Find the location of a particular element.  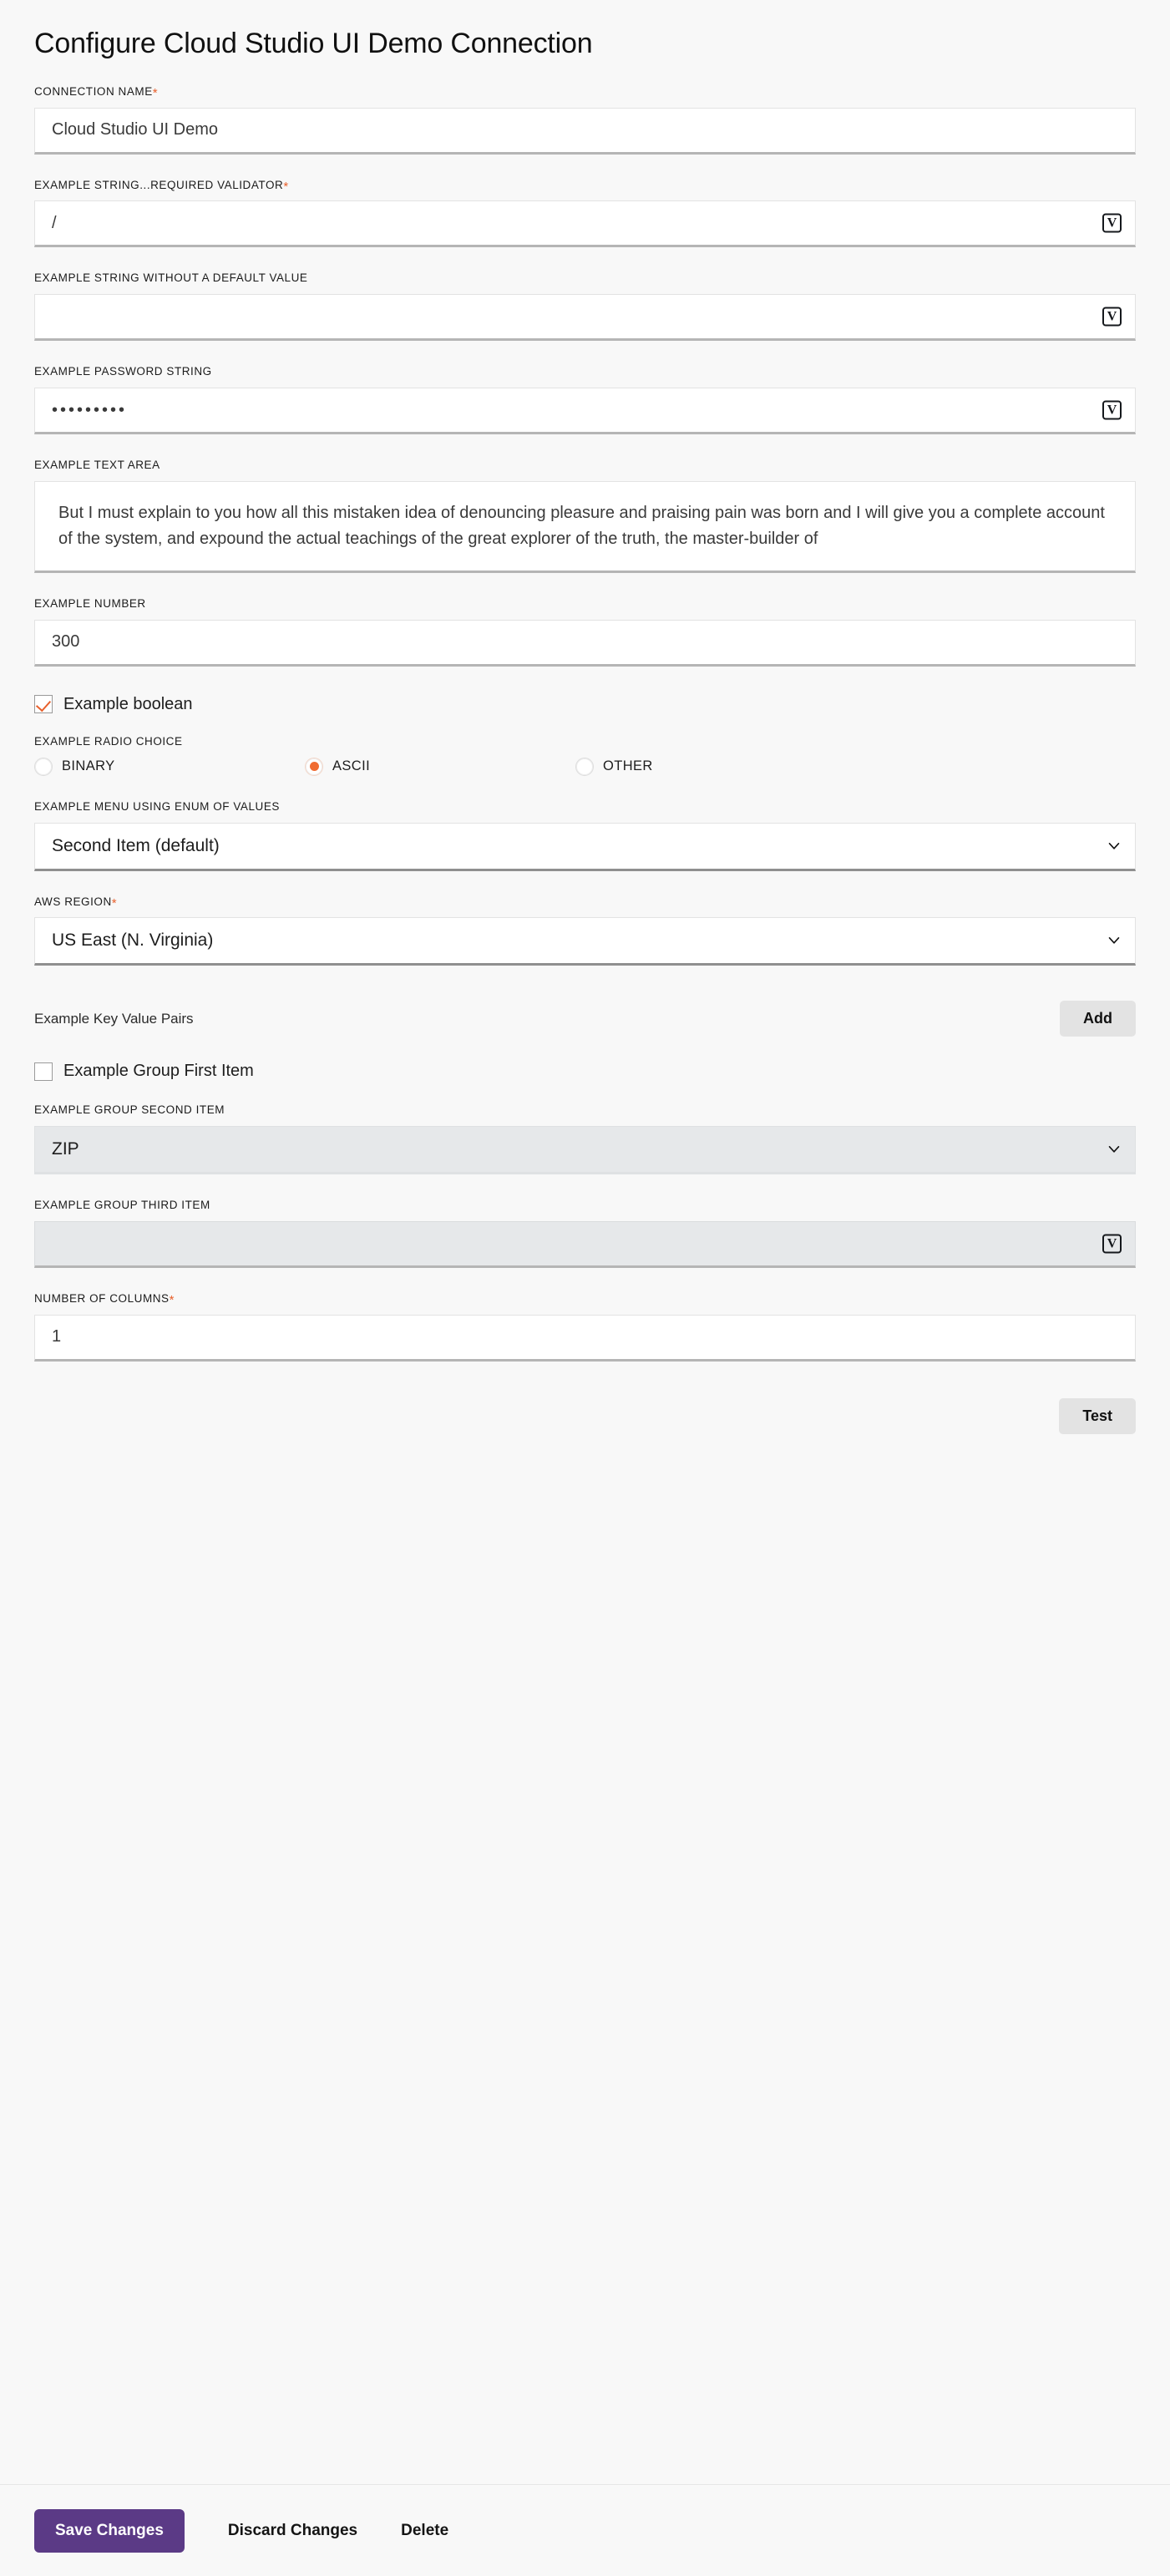

input-example-group-third-item: V is located at coordinates (585, 1245).